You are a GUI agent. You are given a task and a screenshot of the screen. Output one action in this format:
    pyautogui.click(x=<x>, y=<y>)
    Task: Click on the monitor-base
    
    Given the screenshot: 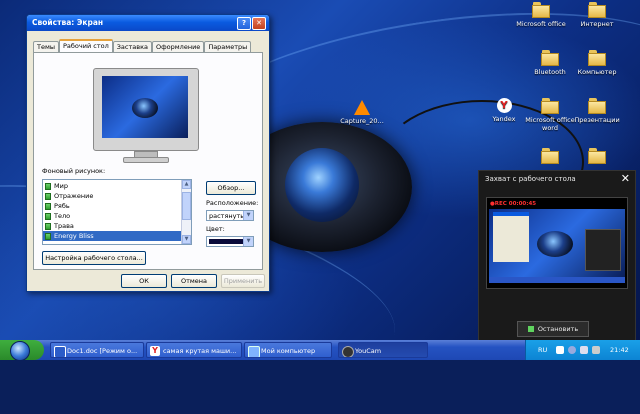 What is the action you would take?
    pyautogui.click(x=146, y=160)
    